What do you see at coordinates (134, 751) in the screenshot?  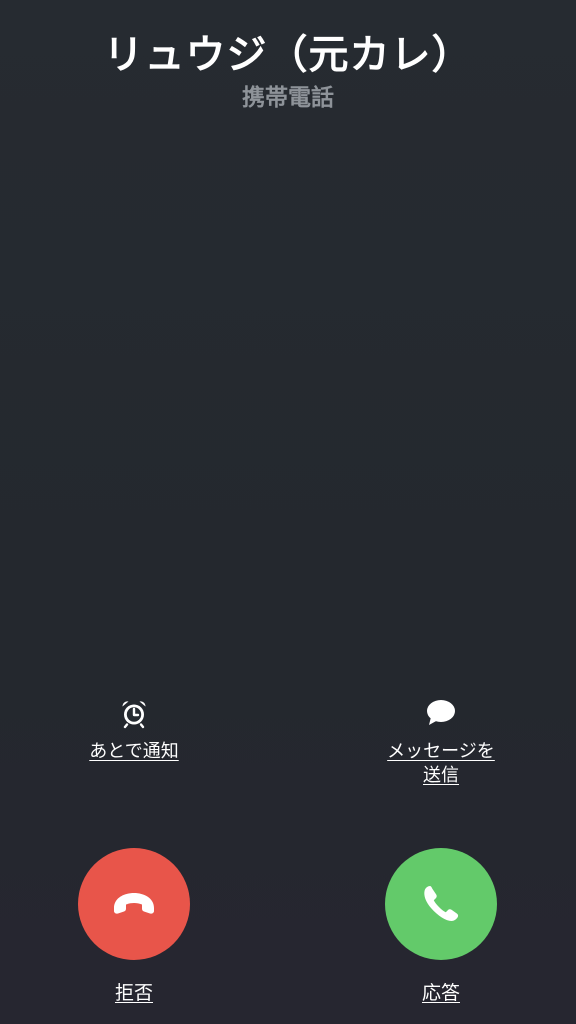 I see `remind-later-label: あとで通知` at bounding box center [134, 751].